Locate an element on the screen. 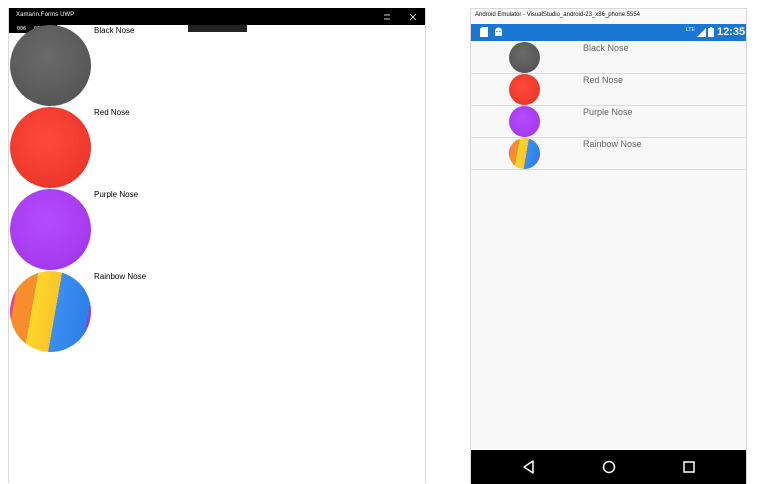  home-circle-icon is located at coordinates (609, 467).